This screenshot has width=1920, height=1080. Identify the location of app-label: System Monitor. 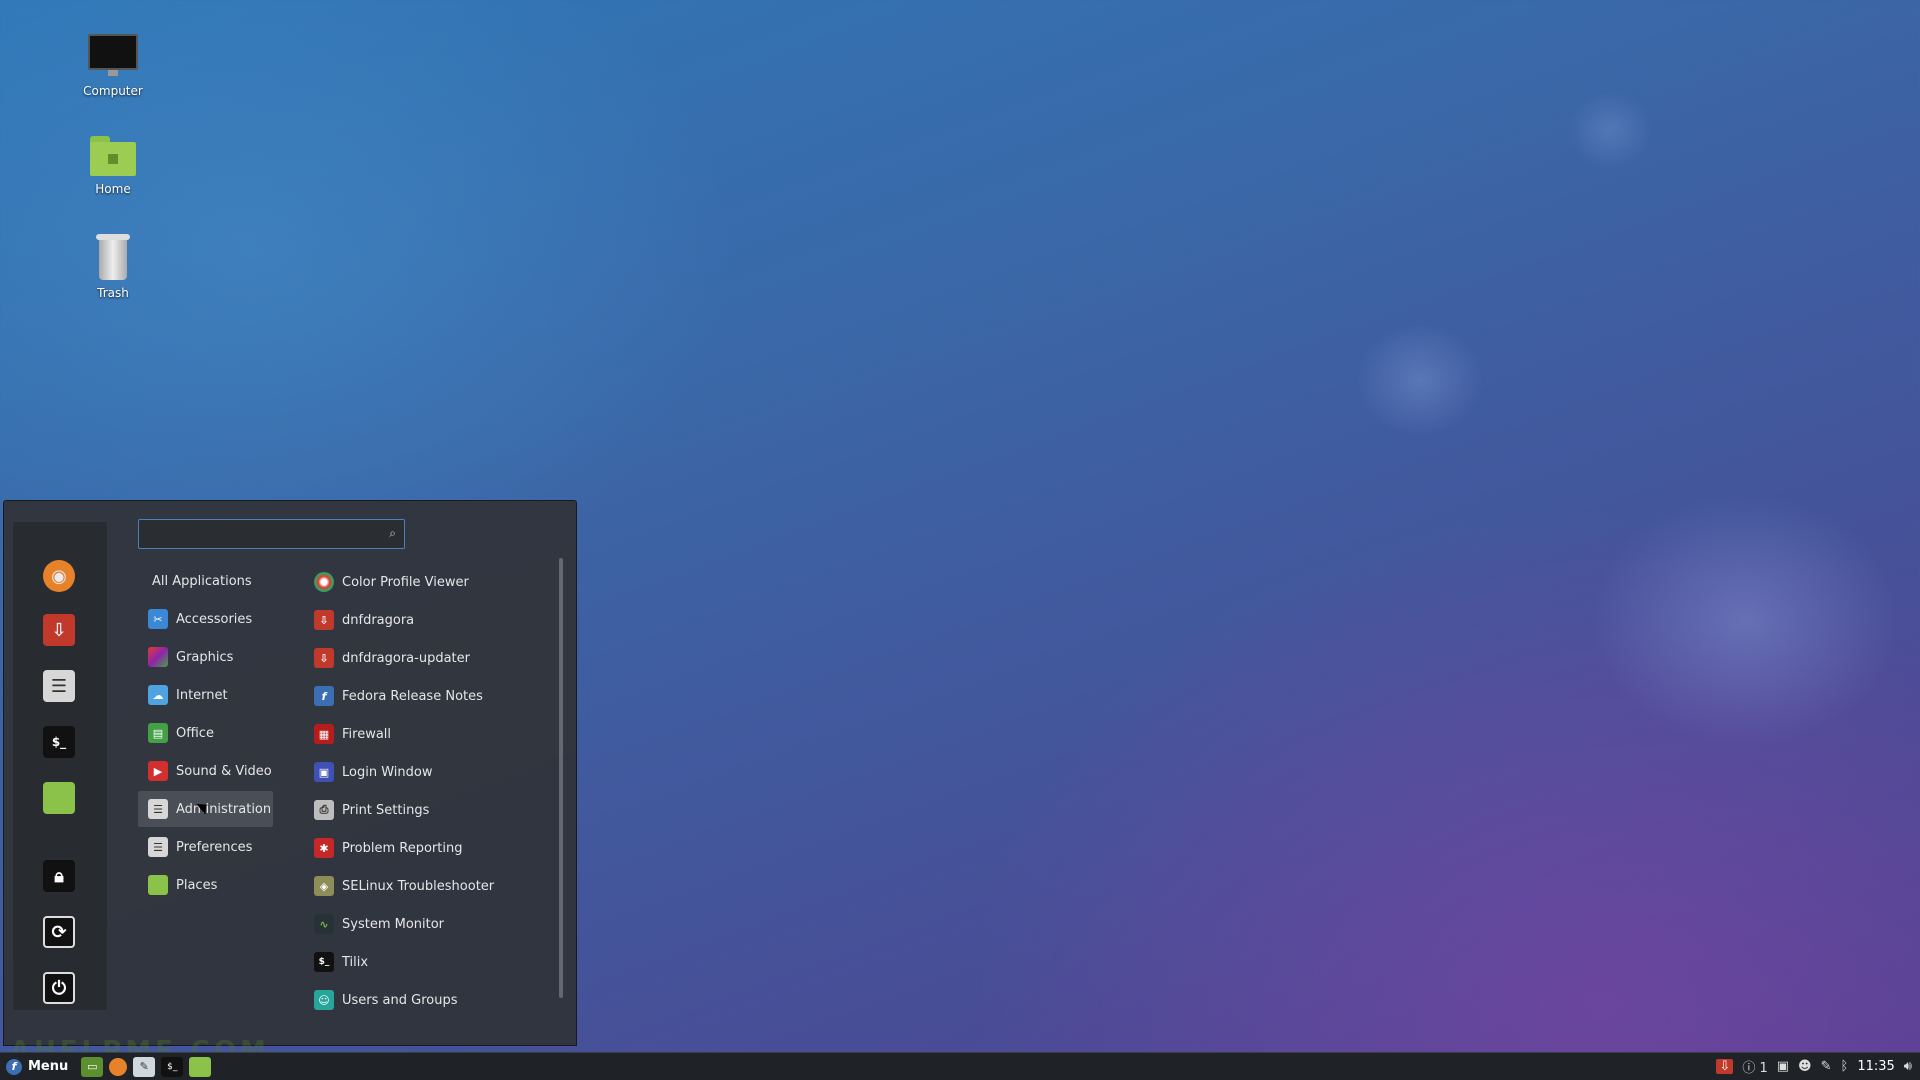
(393, 924).